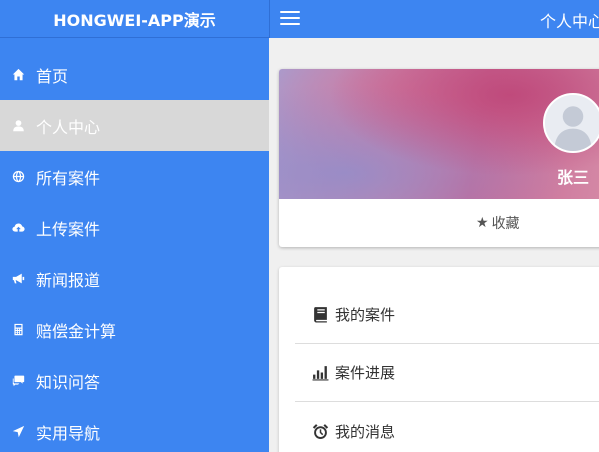  I want to click on menu-item-label: 我的消息, so click(365, 431).